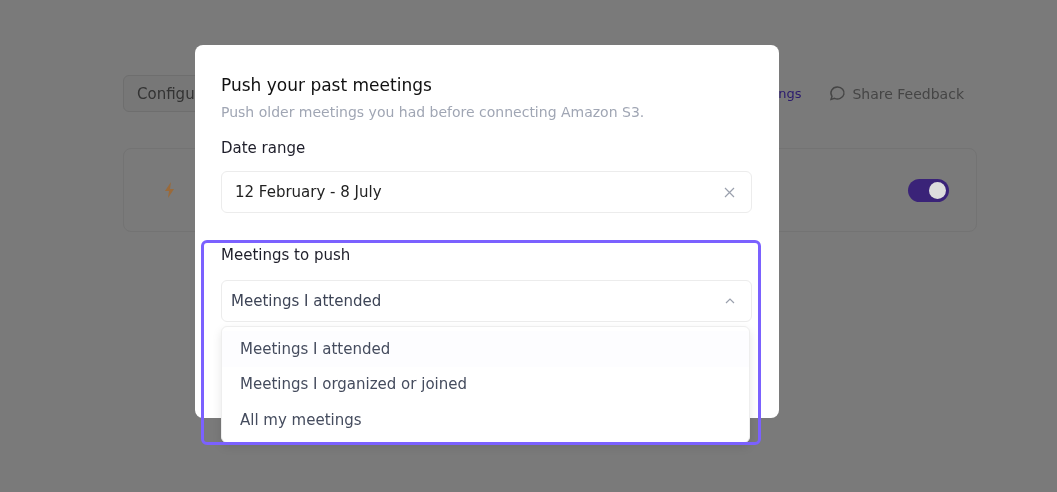 Image resolution: width=1057 pixels, height=492 pixels. Describe the element at coordinates (286, 255) in the screenshot. I see `field-label: Meetings to push` at that location.